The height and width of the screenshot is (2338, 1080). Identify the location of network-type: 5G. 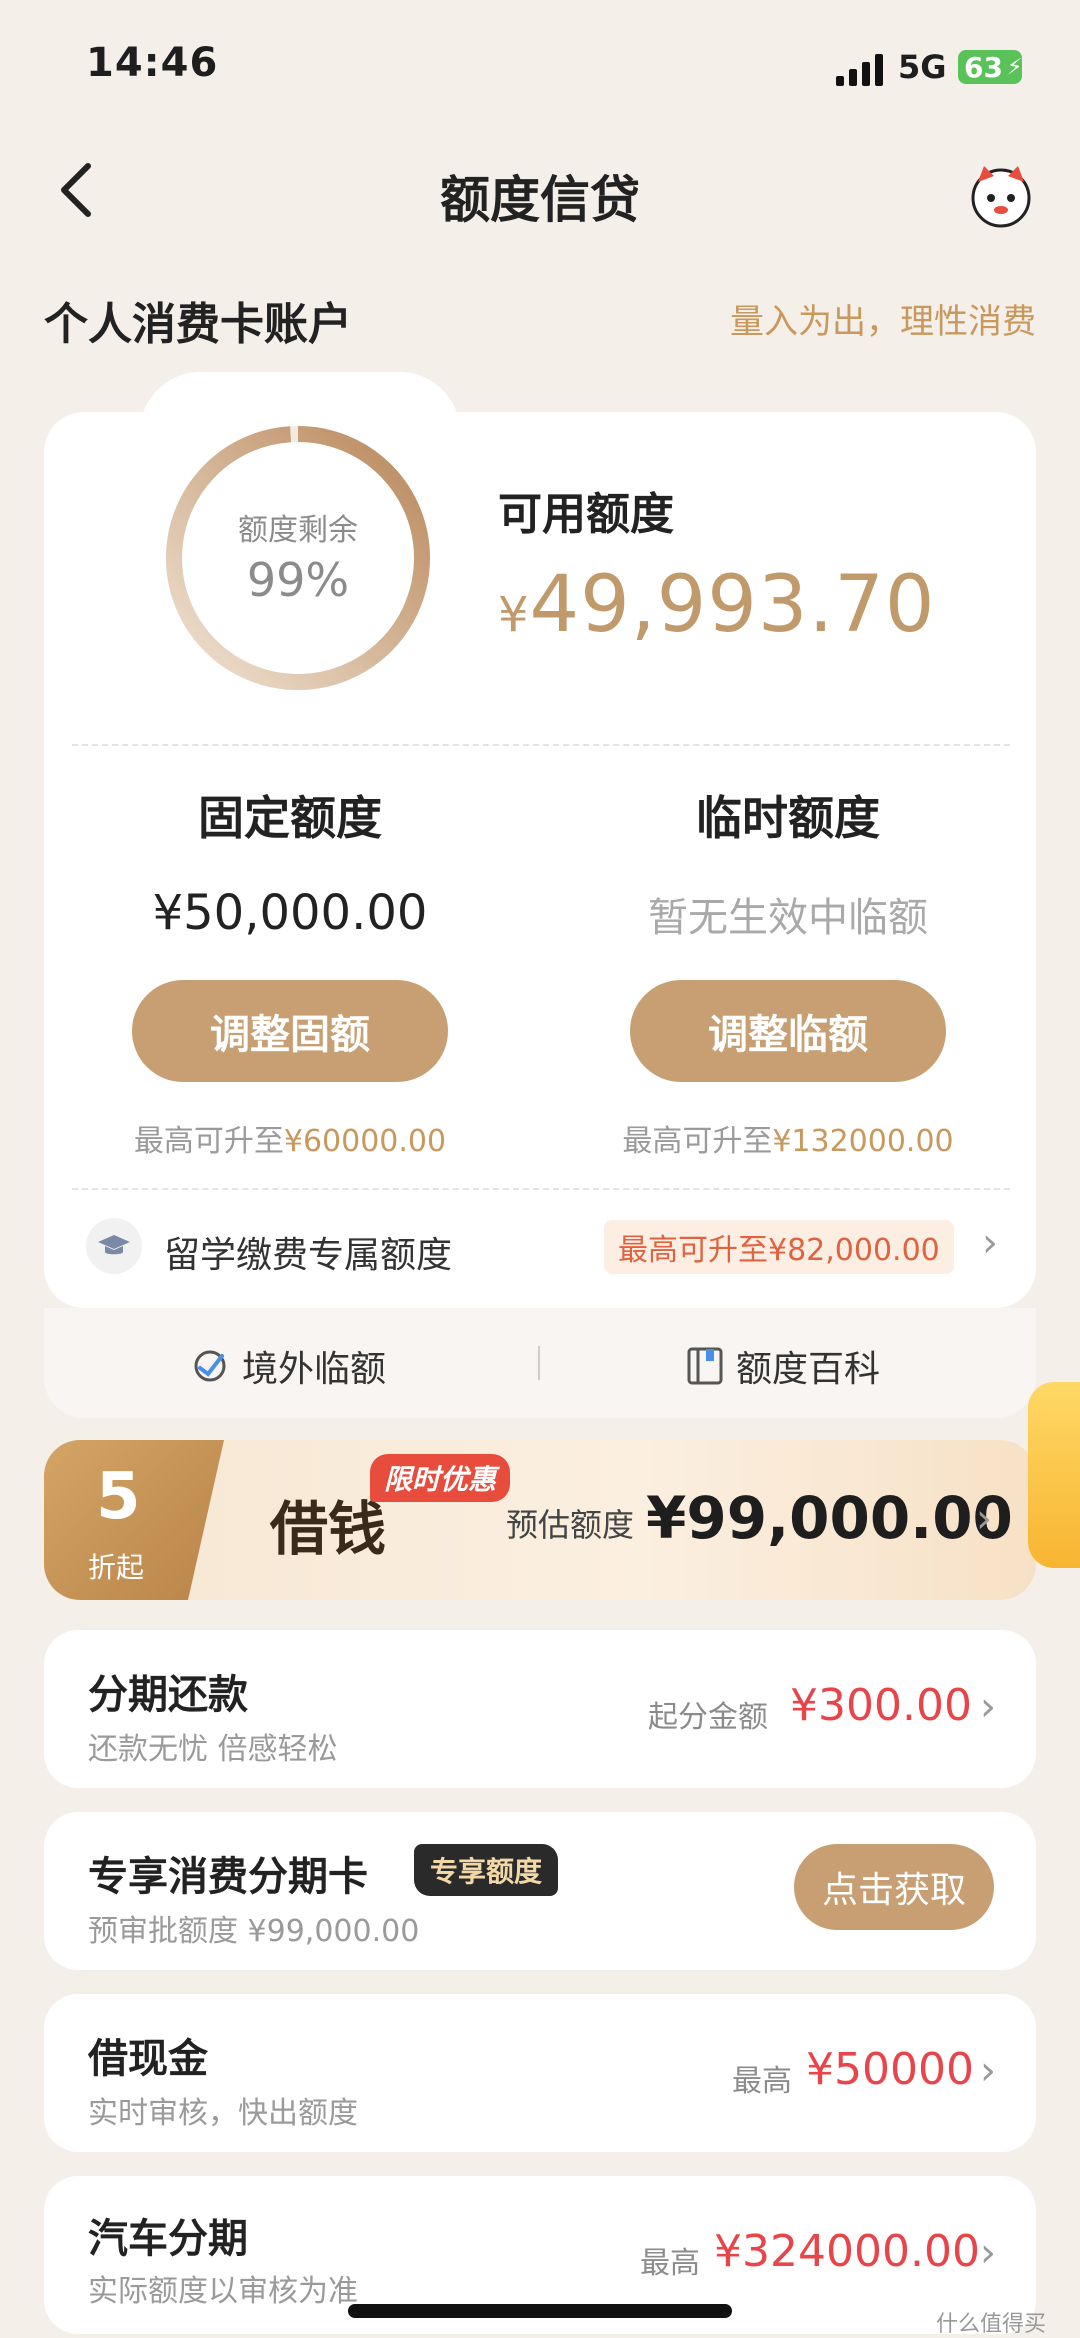
(922, 67).